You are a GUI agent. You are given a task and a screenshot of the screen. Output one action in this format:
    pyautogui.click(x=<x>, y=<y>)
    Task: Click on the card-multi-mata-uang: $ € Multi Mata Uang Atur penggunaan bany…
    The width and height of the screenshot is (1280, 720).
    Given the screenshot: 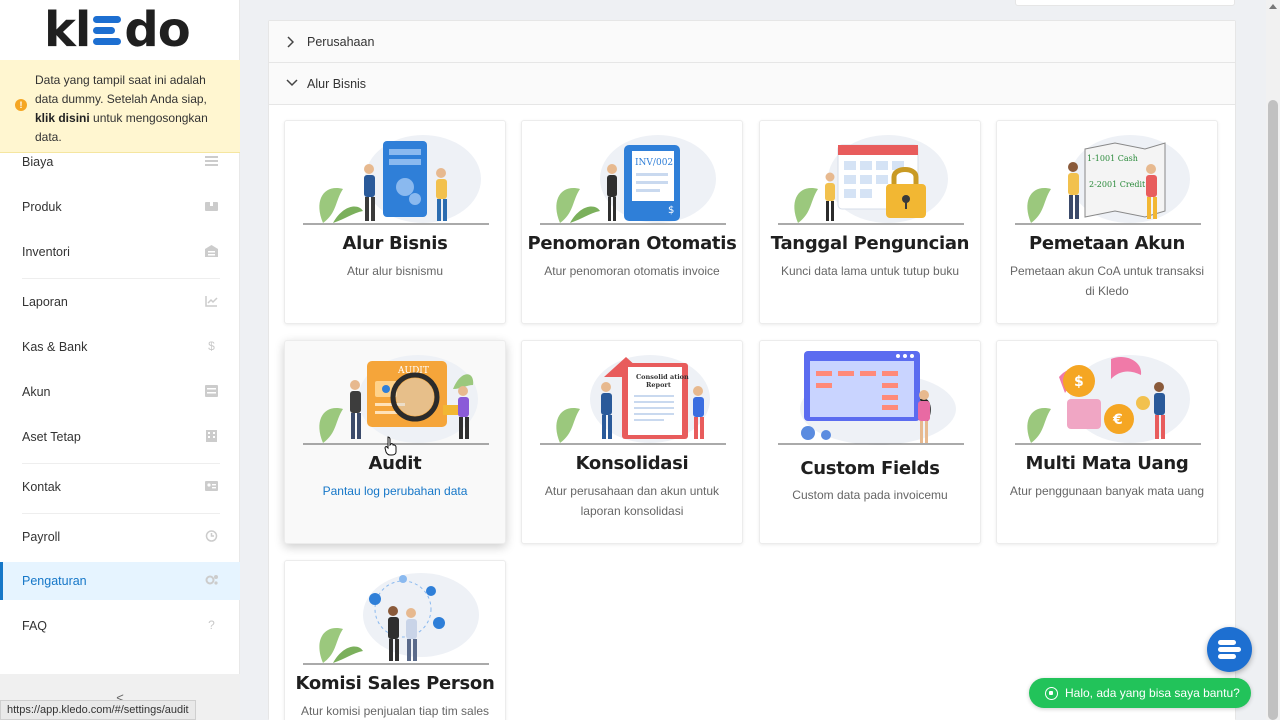 What is the action you would take?
    pyautogui.click(x=1107, y=442)
    